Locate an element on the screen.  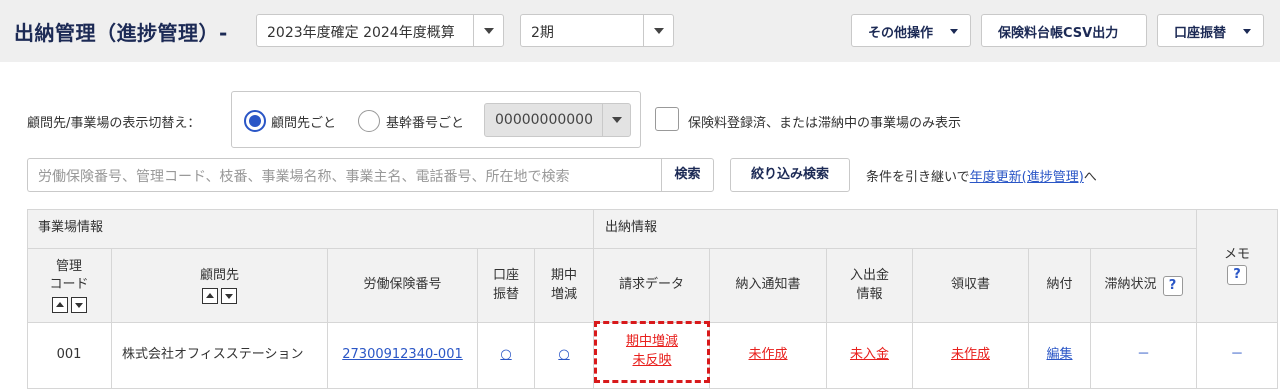
memo-label: メモ is located at coordinates (1236, 255).